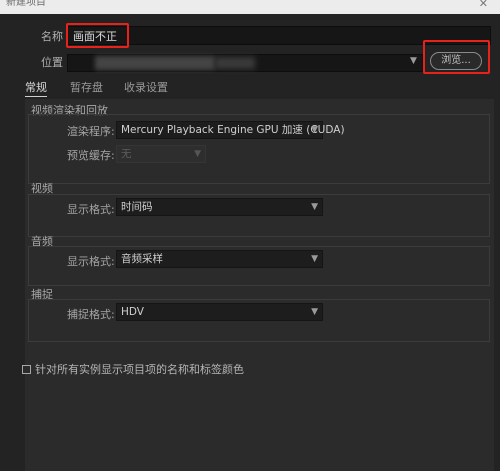 The width and height of the screenshot is (500, 471). I want to click on audio-display-format-label: 显示格式:, so click(91, 261).